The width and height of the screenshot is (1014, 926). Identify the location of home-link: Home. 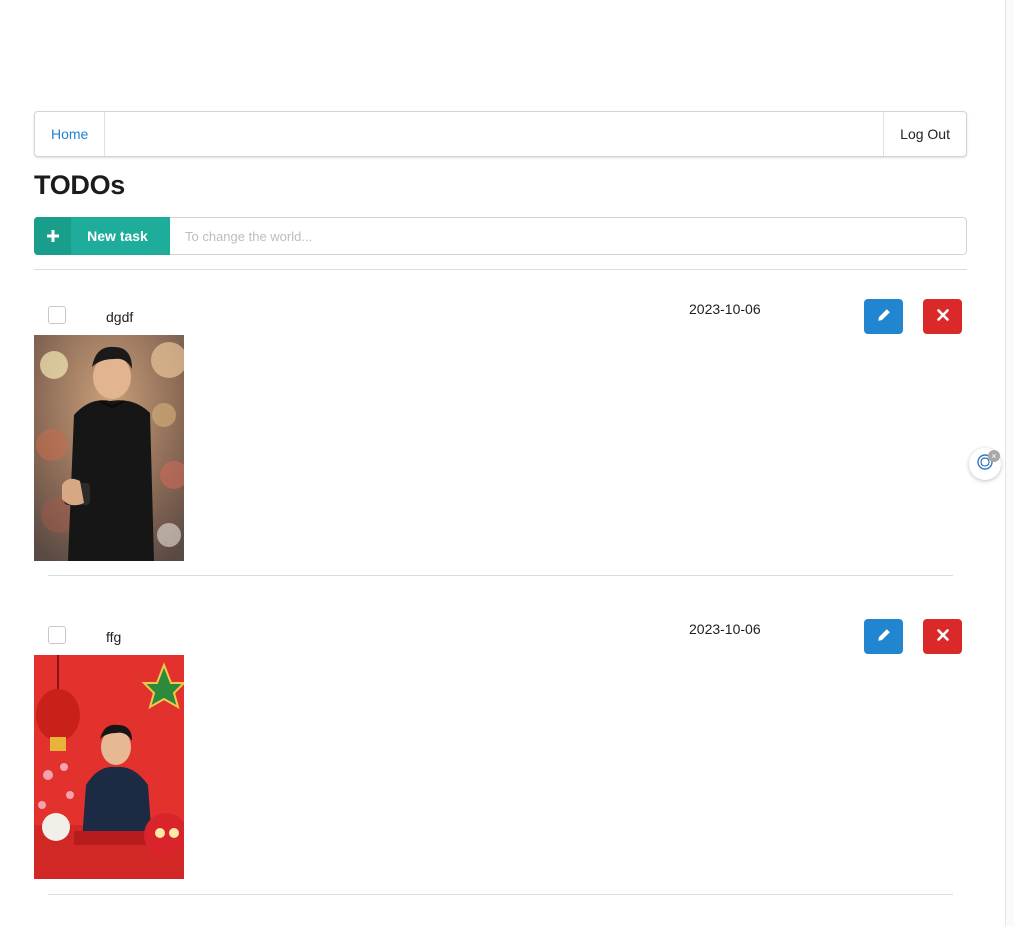
(70, 134).